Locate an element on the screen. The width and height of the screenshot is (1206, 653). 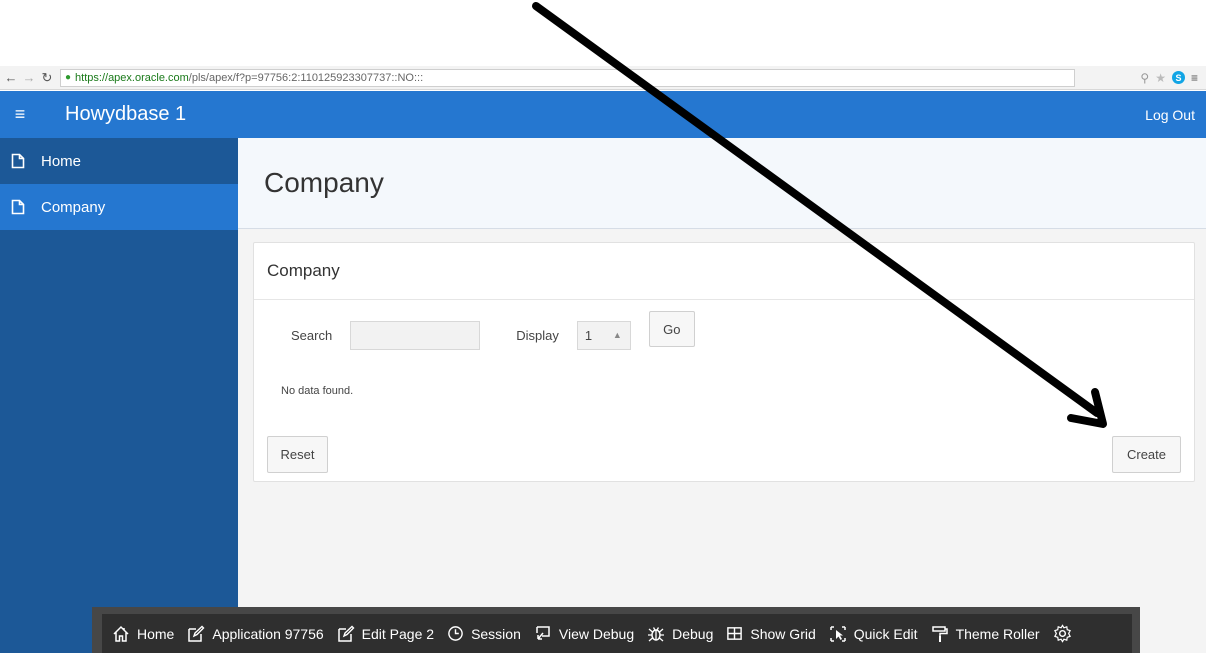
dev-home-button: Home is located at coordinates (143, 634).